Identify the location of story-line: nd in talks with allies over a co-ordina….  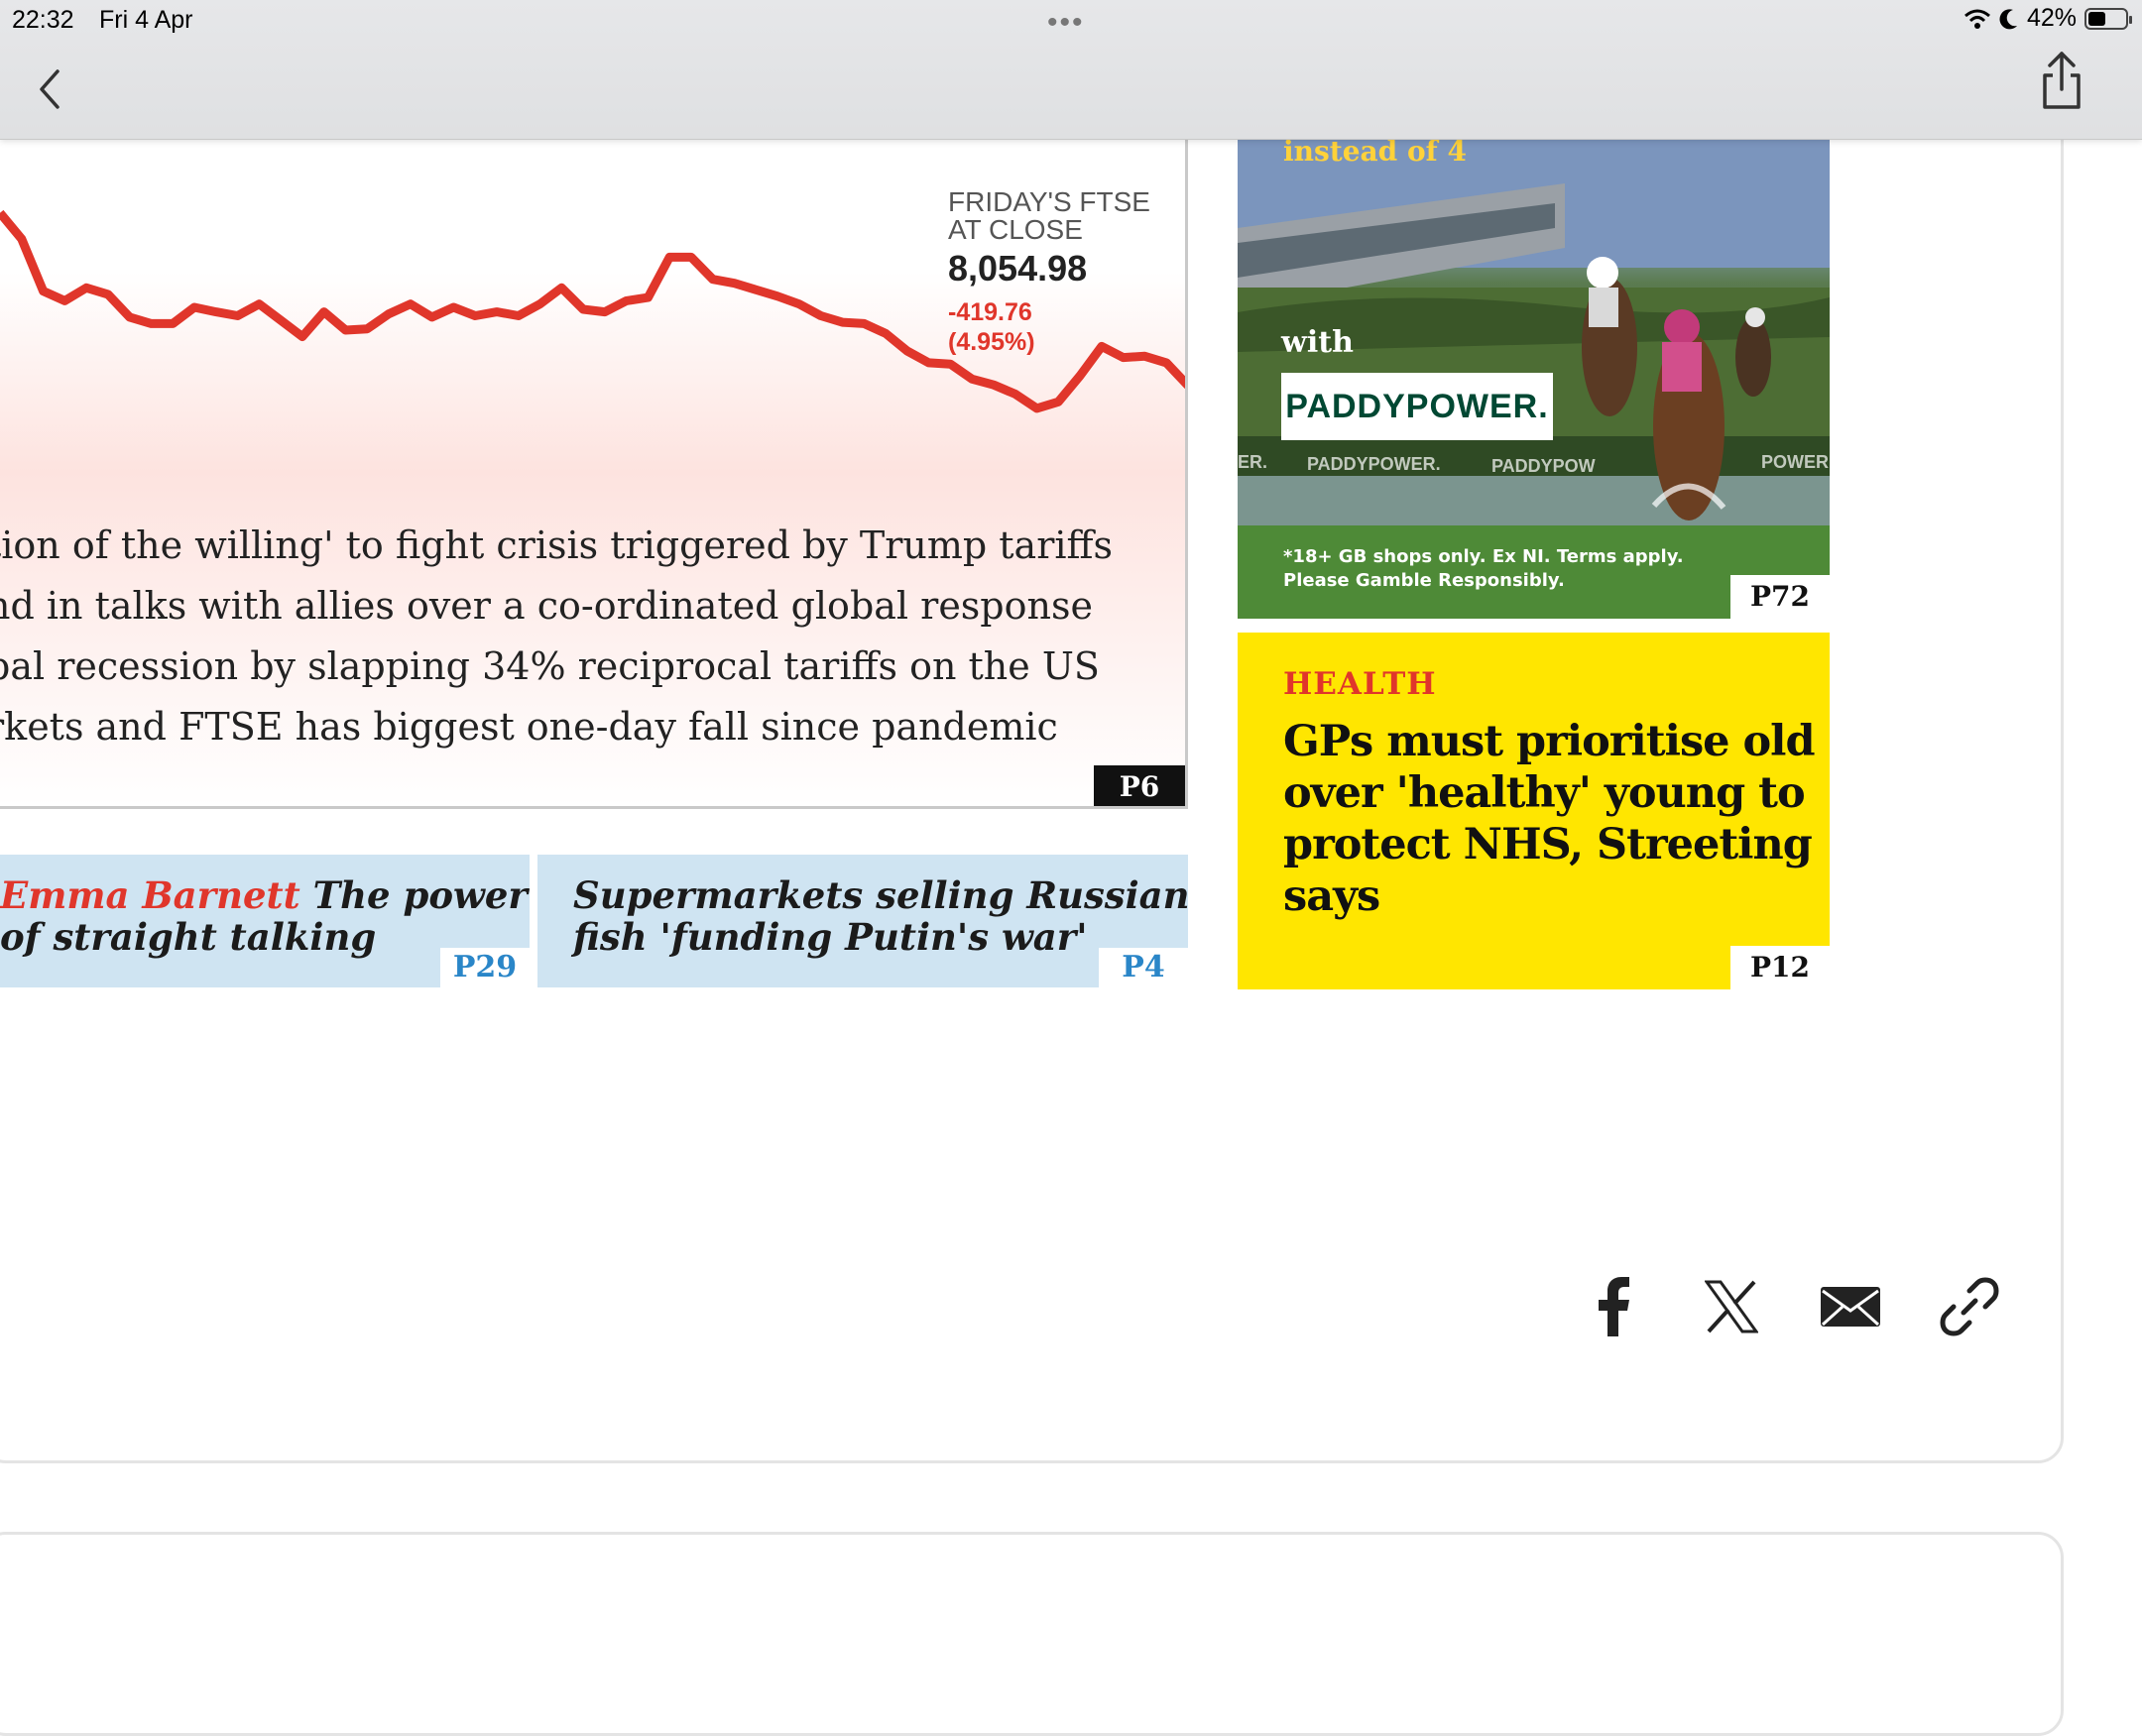
(590, 606).